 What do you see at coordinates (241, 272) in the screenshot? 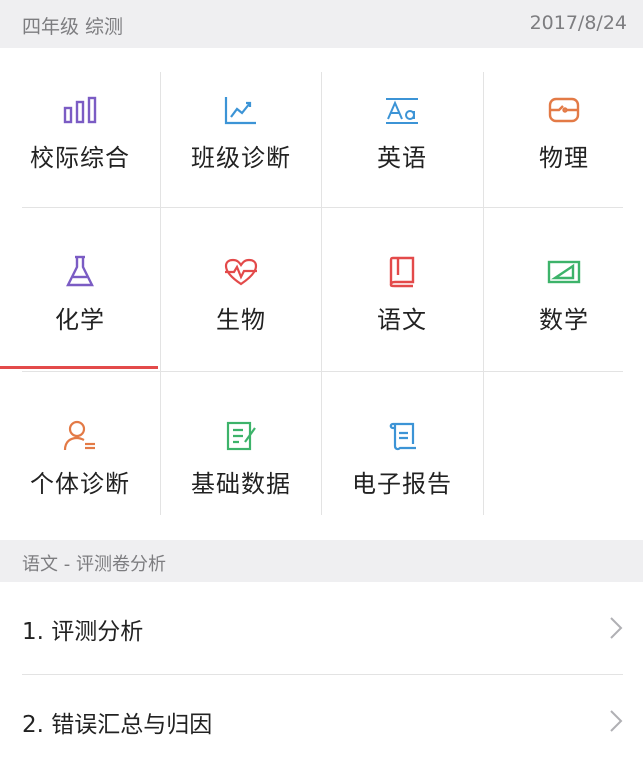
I see `heartbeat-icon` at bounding box center [241, 272].